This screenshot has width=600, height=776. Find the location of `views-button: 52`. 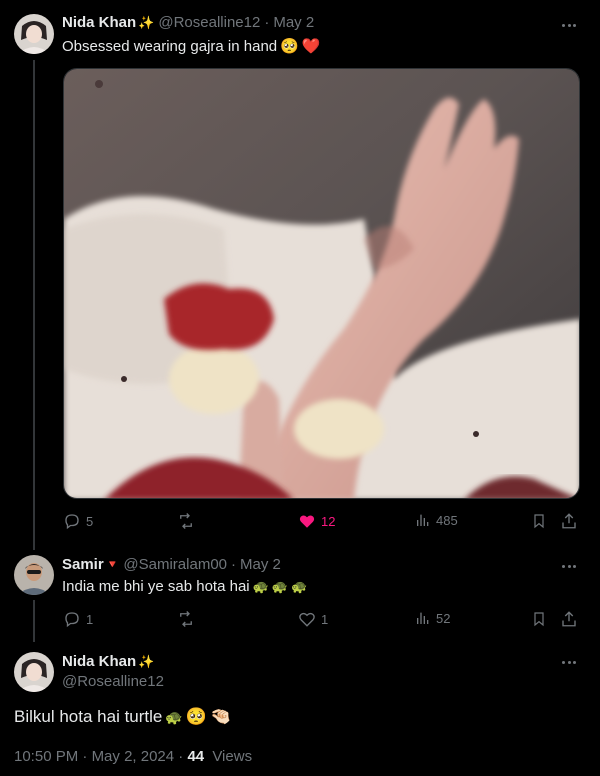

views-button: 52 is located at coordinates (432, 618).